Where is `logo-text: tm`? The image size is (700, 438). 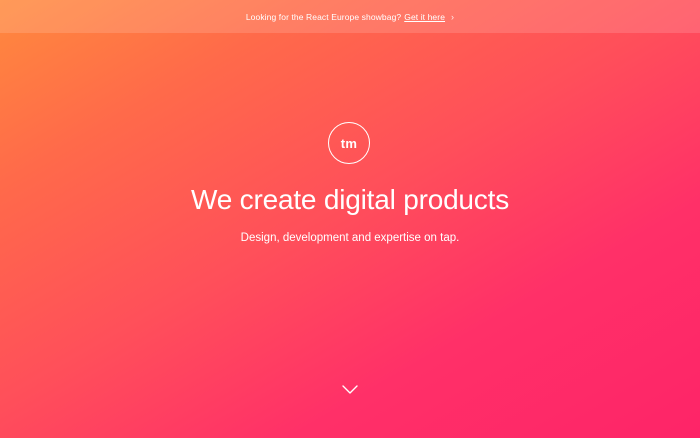 logo-text: tm is located at coordinates (349, 143).